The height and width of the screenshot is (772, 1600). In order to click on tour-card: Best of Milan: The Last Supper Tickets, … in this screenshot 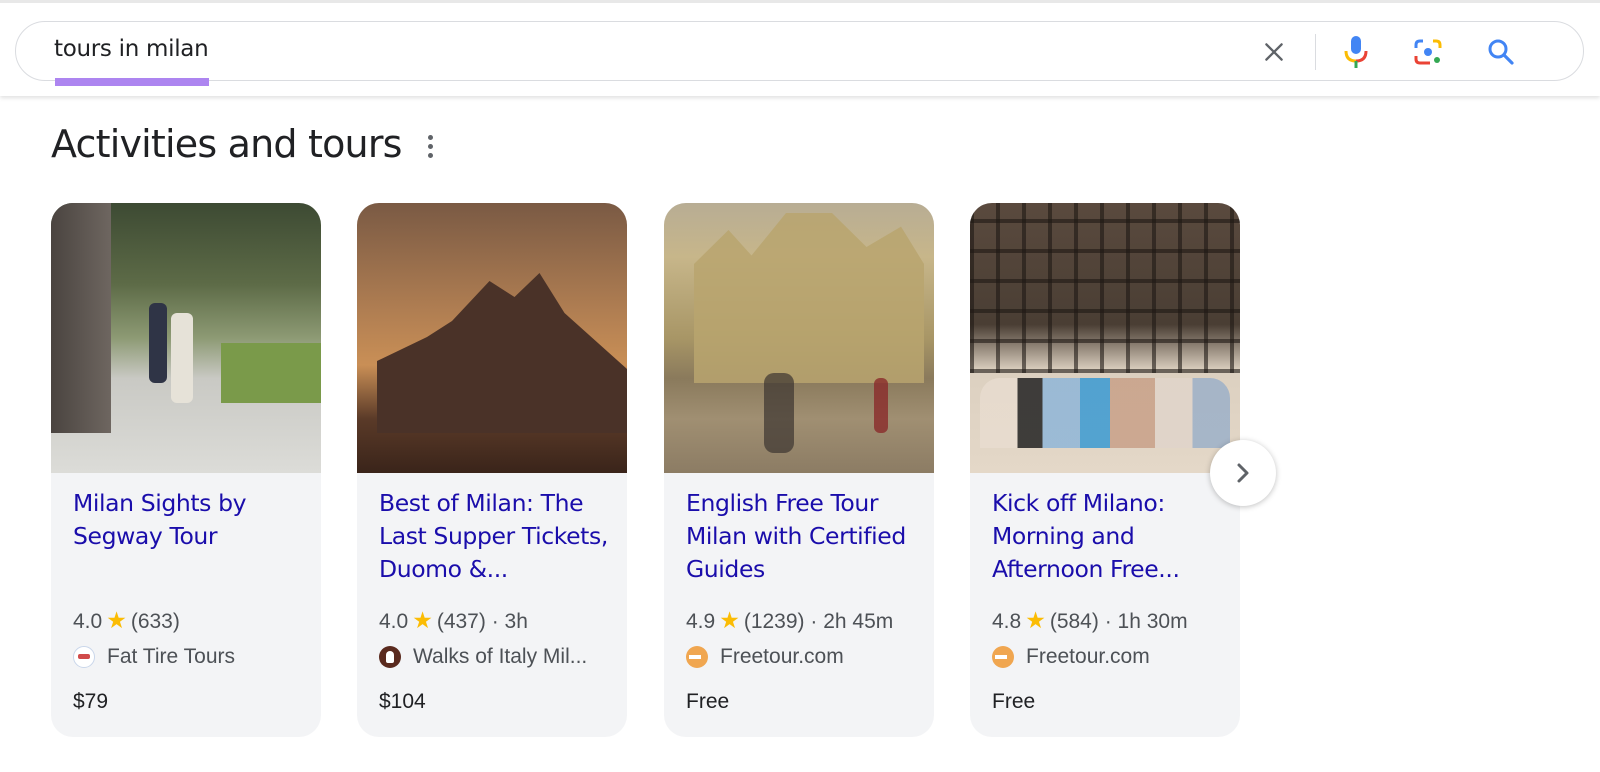, I will do `click(492, 470)`.